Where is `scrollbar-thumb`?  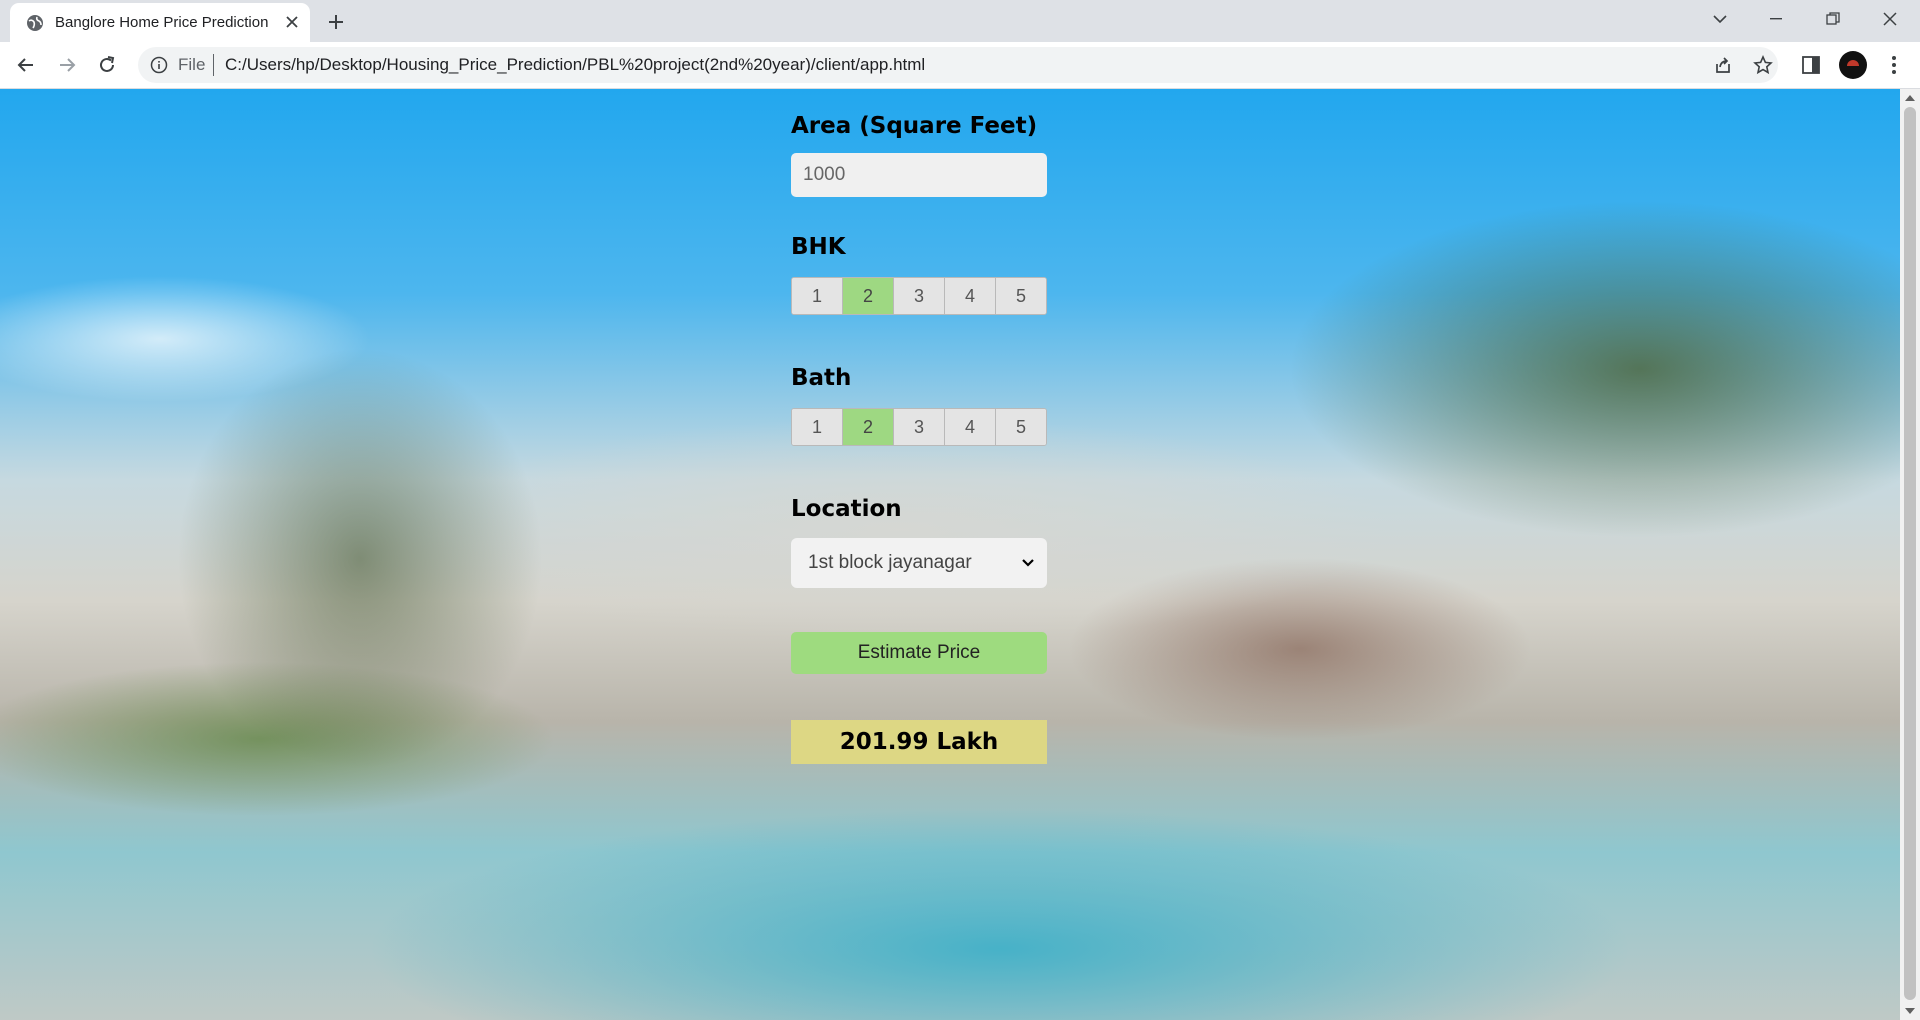
scrollbar-thumb is located at coordinates (1910, 553).